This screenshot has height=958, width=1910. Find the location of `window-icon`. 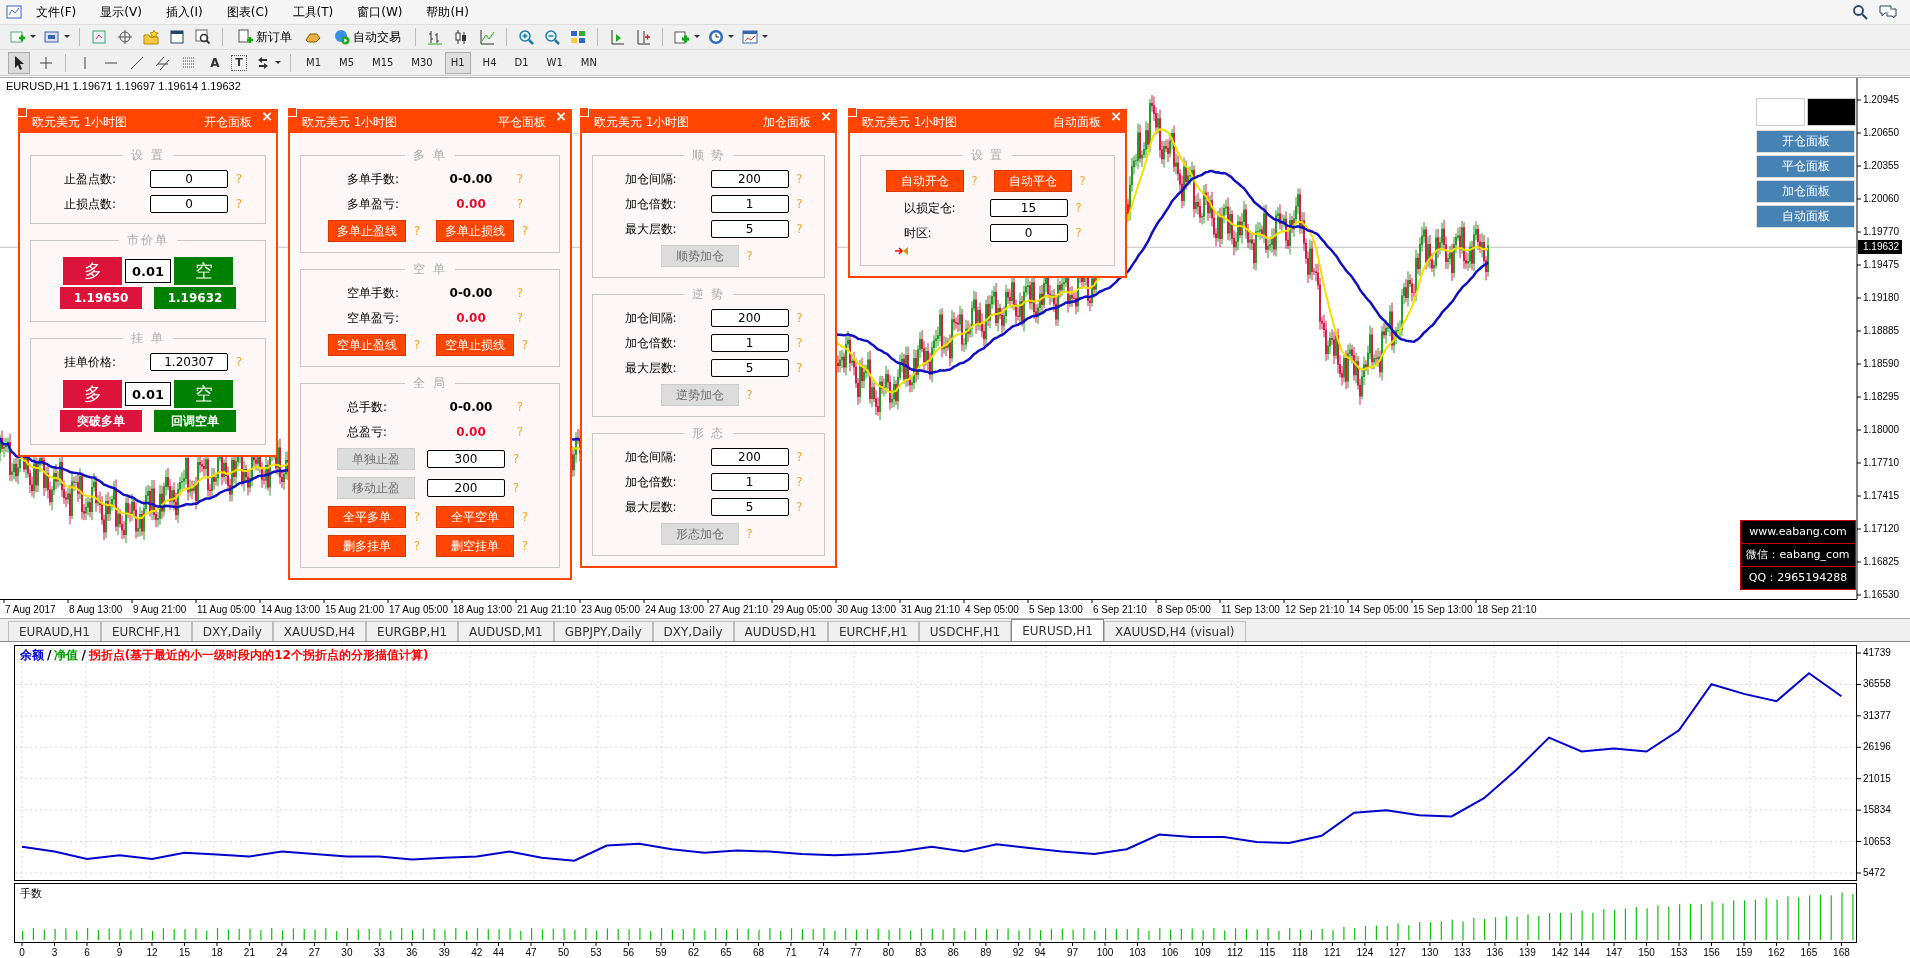

window-icon is located at coordinates (177, 37).